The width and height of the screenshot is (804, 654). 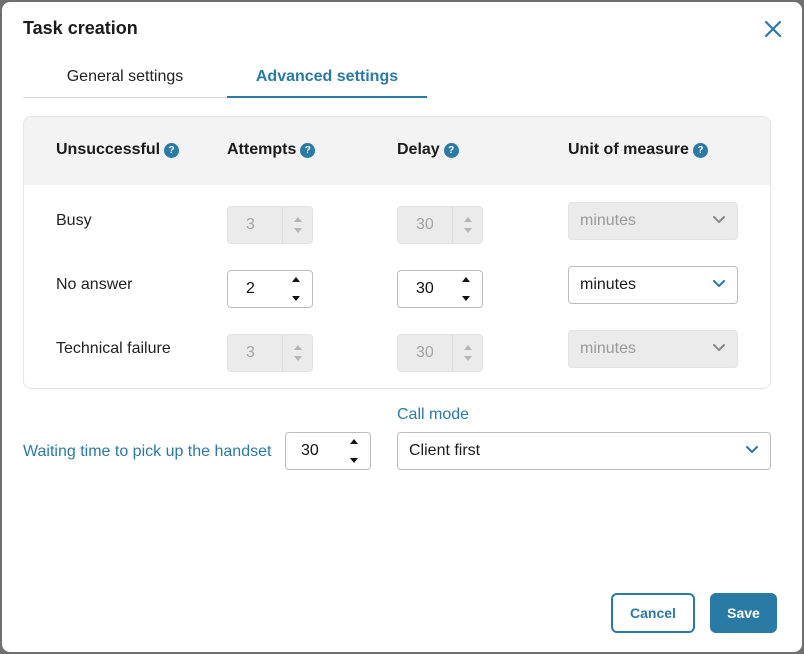 What do you see at coordinates (440, 353) in the screenshot?
I see `technical-failure-delay-stepper: 30` at bounding box center [440, 353].